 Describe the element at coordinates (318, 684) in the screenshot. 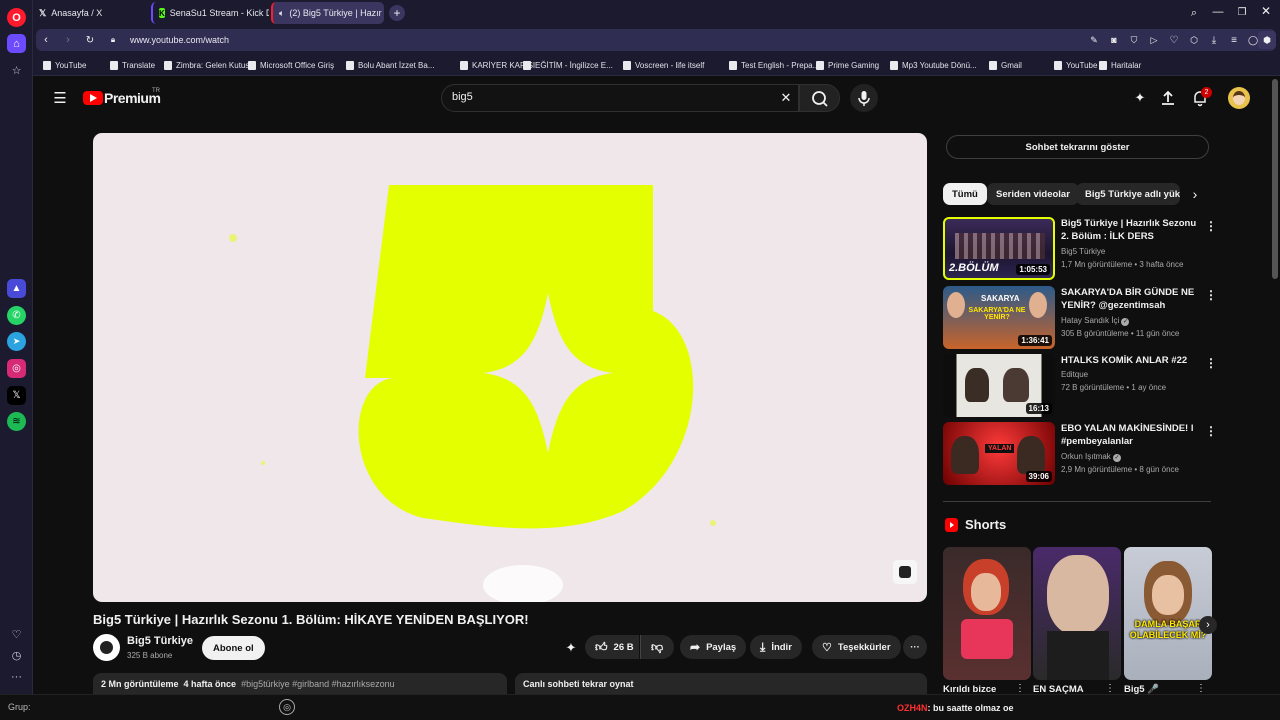

I see `hashtags: #big5türkiye #girlband #hazırlıksezonu` at that location.